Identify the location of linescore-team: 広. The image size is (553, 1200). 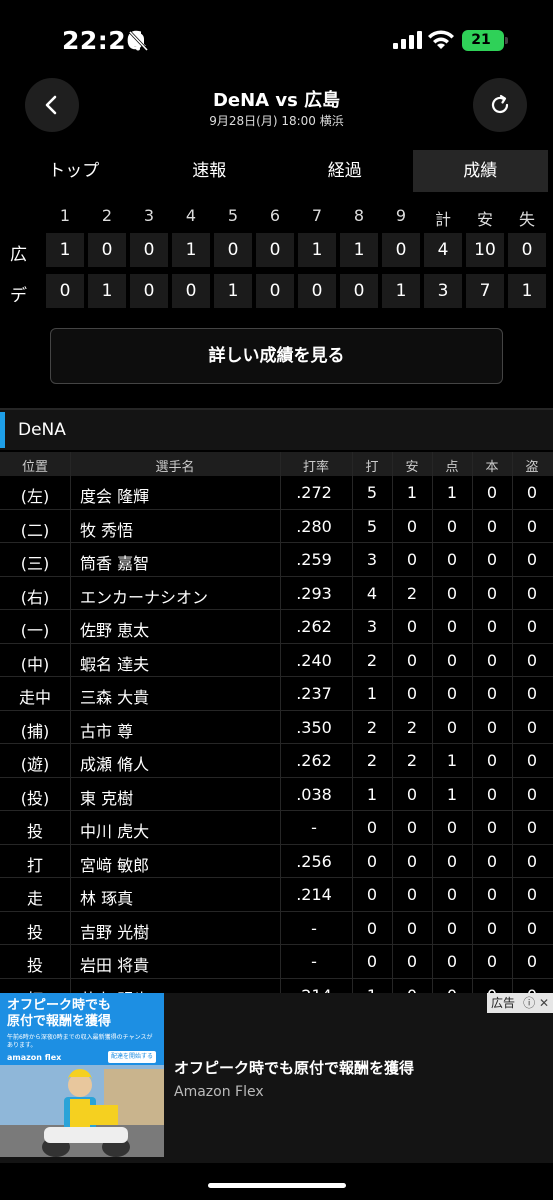
(18, 255).